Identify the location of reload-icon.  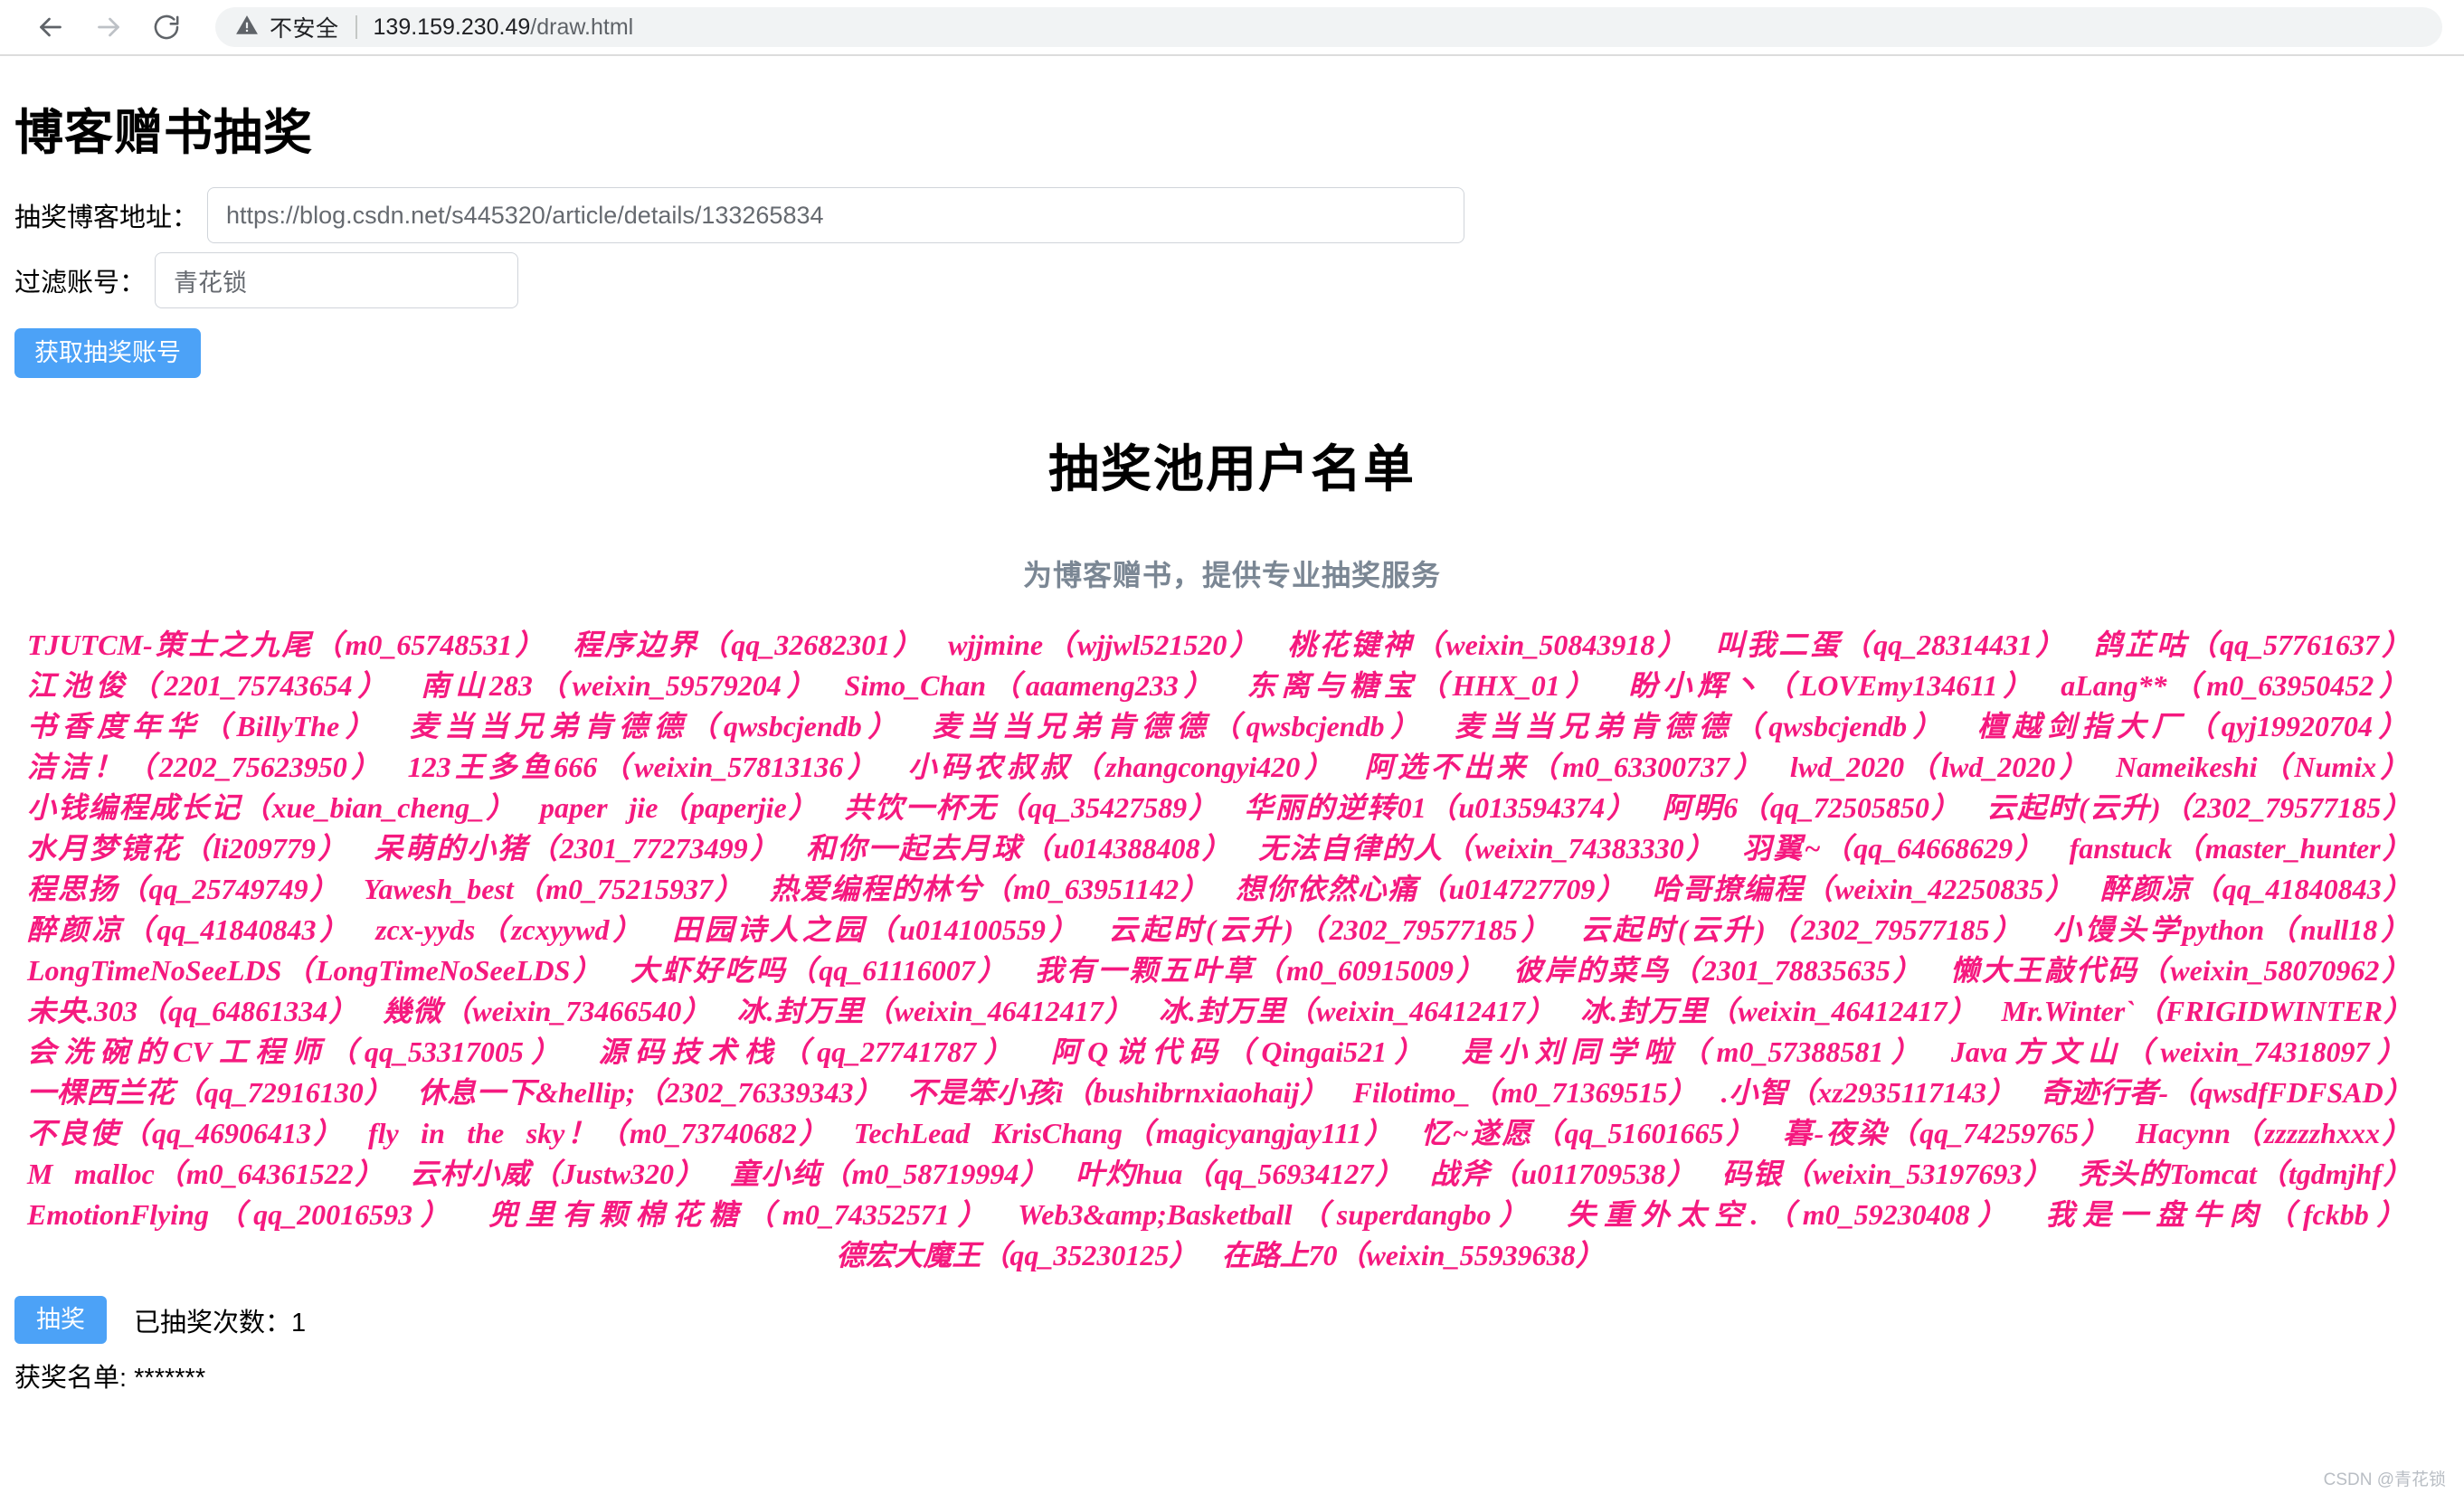
(166, 27).